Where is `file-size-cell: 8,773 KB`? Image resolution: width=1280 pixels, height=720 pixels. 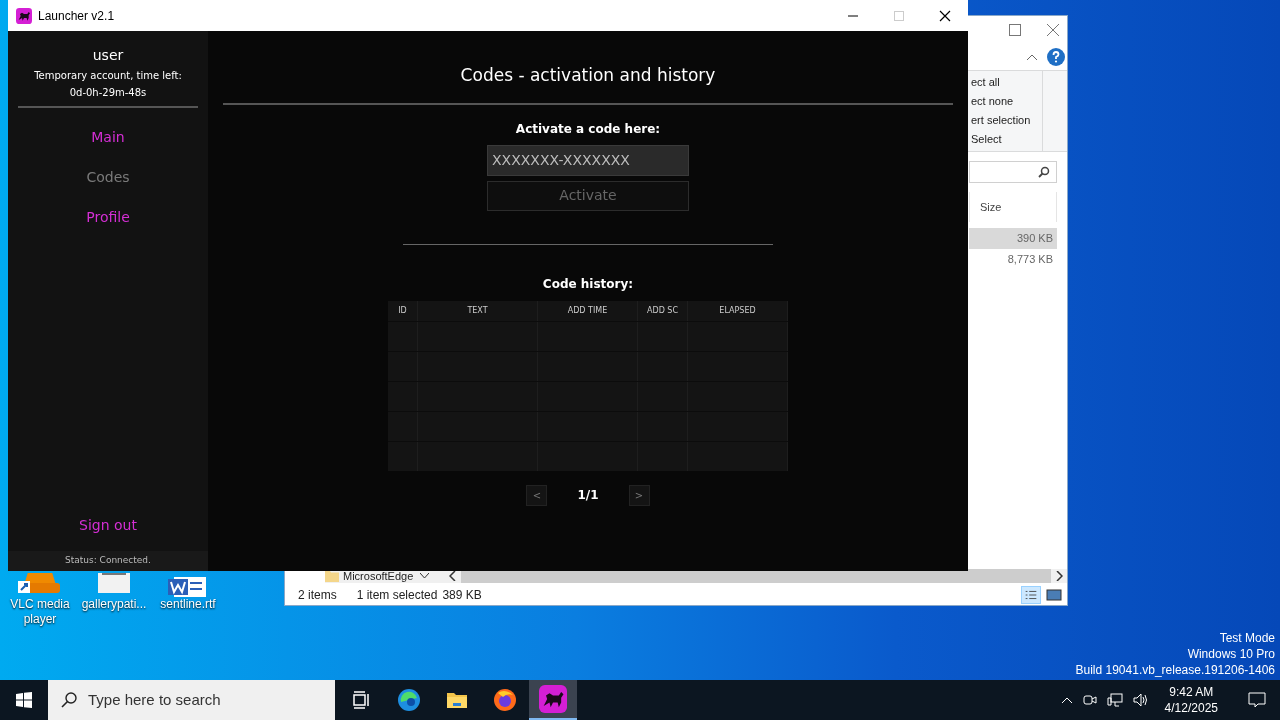 file-size-cell: 8,773 KB is located at coordinates (1013, 259).